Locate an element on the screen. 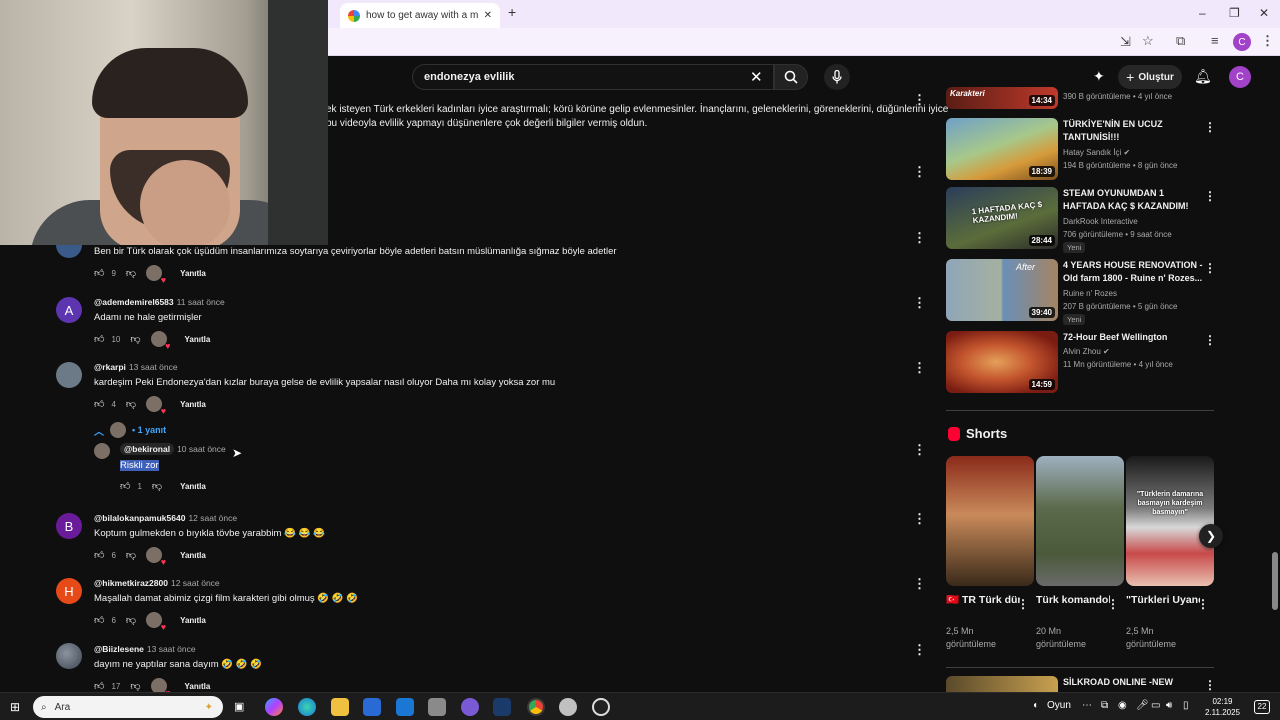  taskbar-search-box: ⌕ Ara ✦ is located at coordinates (128, 707).